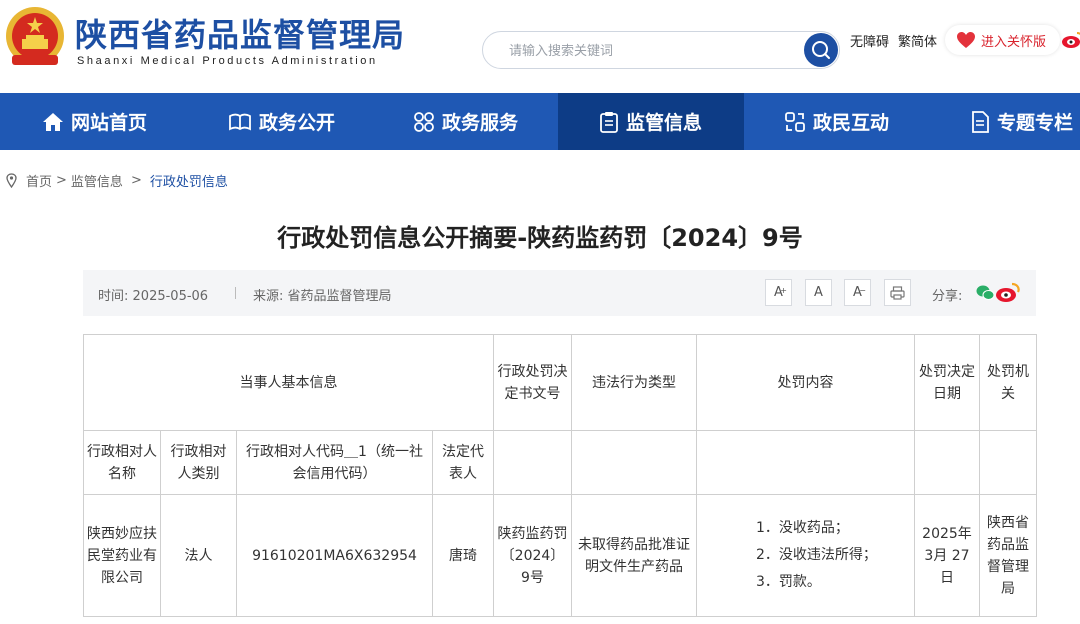  I want to click on violation-type-cell: 未取得药品批准证明文件生产药品, so click(634, 555).